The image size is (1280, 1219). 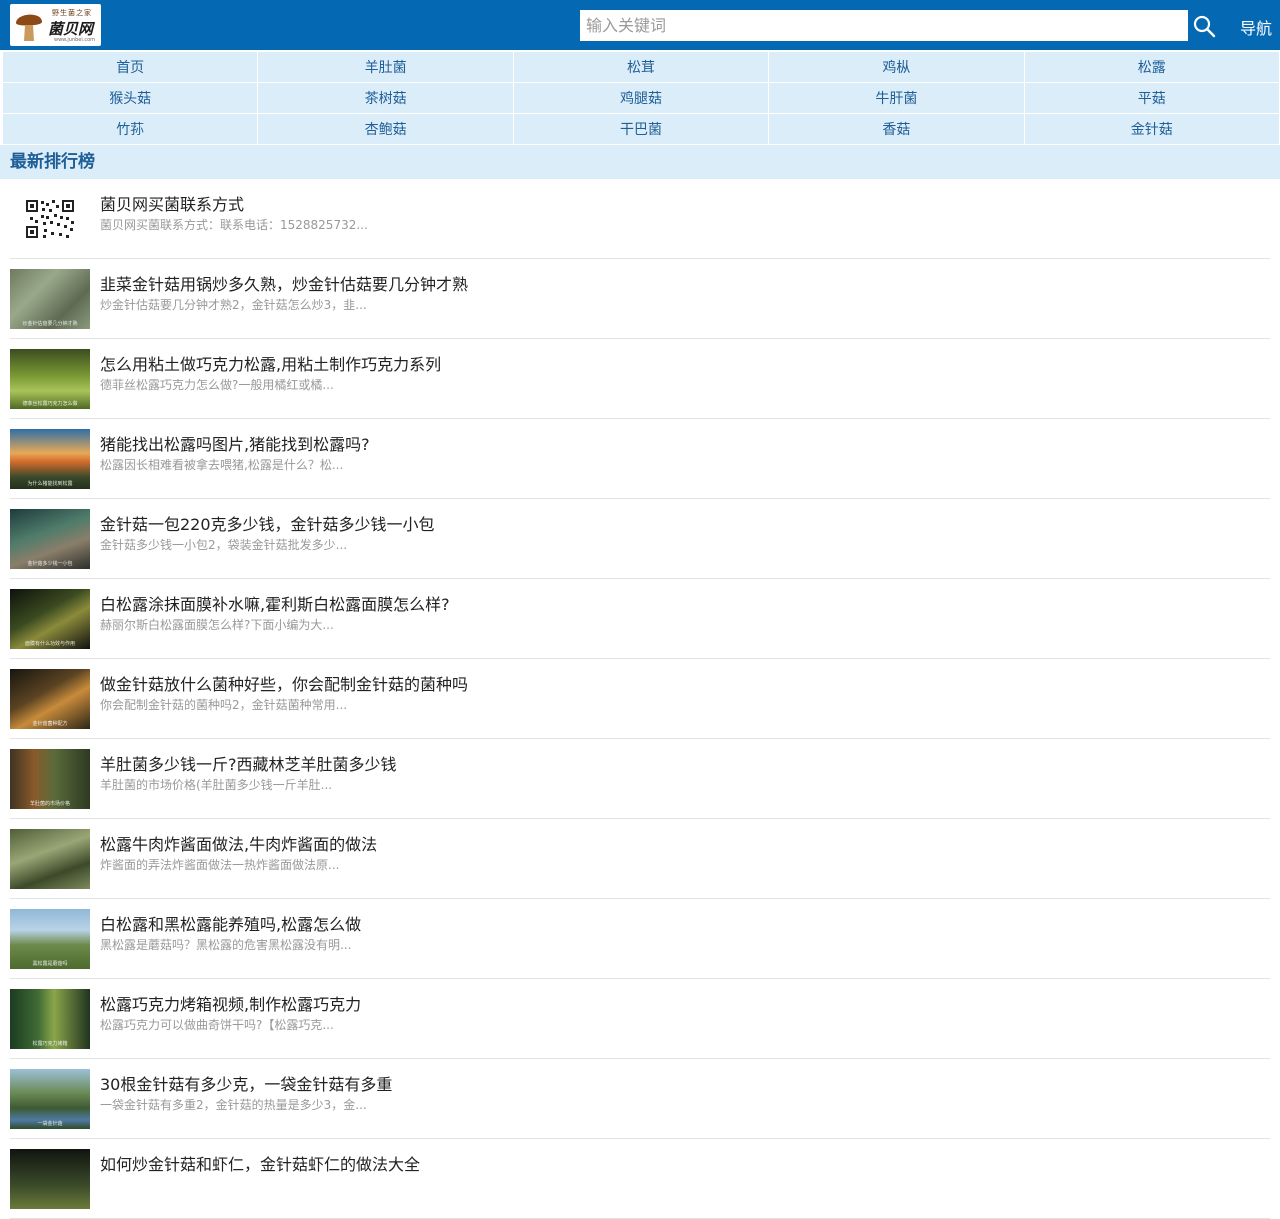 What do you see at coordinates (896, 98) in the screenshot?
I see `category-link: 牛肝菌` at bounding box center [896, 98].